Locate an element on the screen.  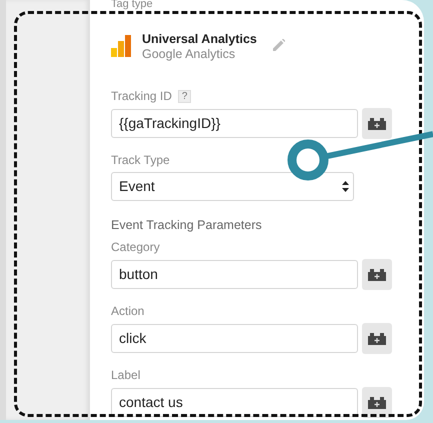
help-button: ? is located at coordinates (185, 96).